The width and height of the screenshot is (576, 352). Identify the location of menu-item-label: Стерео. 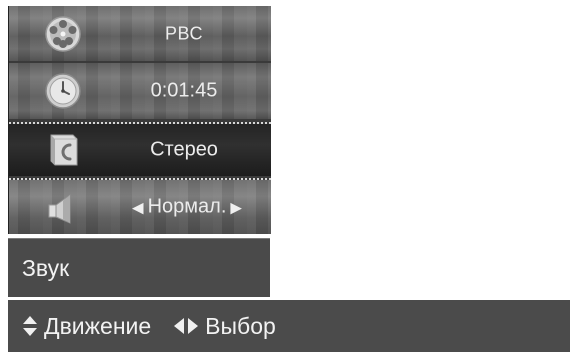
(184, 149).